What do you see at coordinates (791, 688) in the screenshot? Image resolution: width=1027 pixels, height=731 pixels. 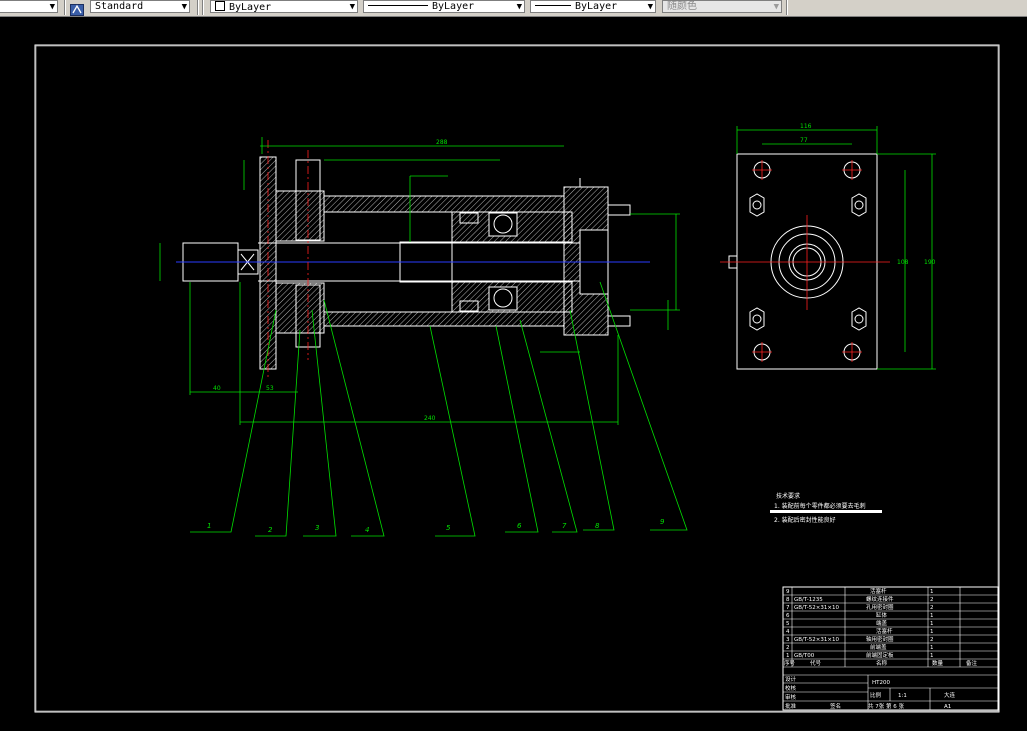 I see `svg-text: 校核` at bounding box center [791, 688].